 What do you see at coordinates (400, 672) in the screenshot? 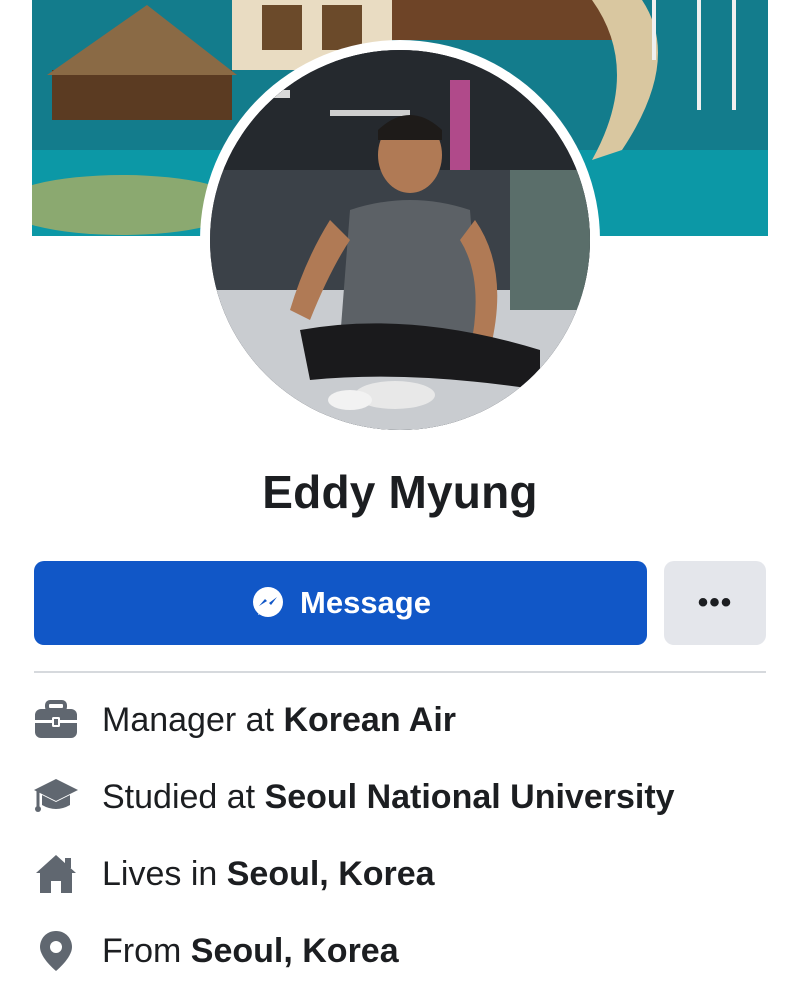
I see `divider` at bounding box center [400, 672].